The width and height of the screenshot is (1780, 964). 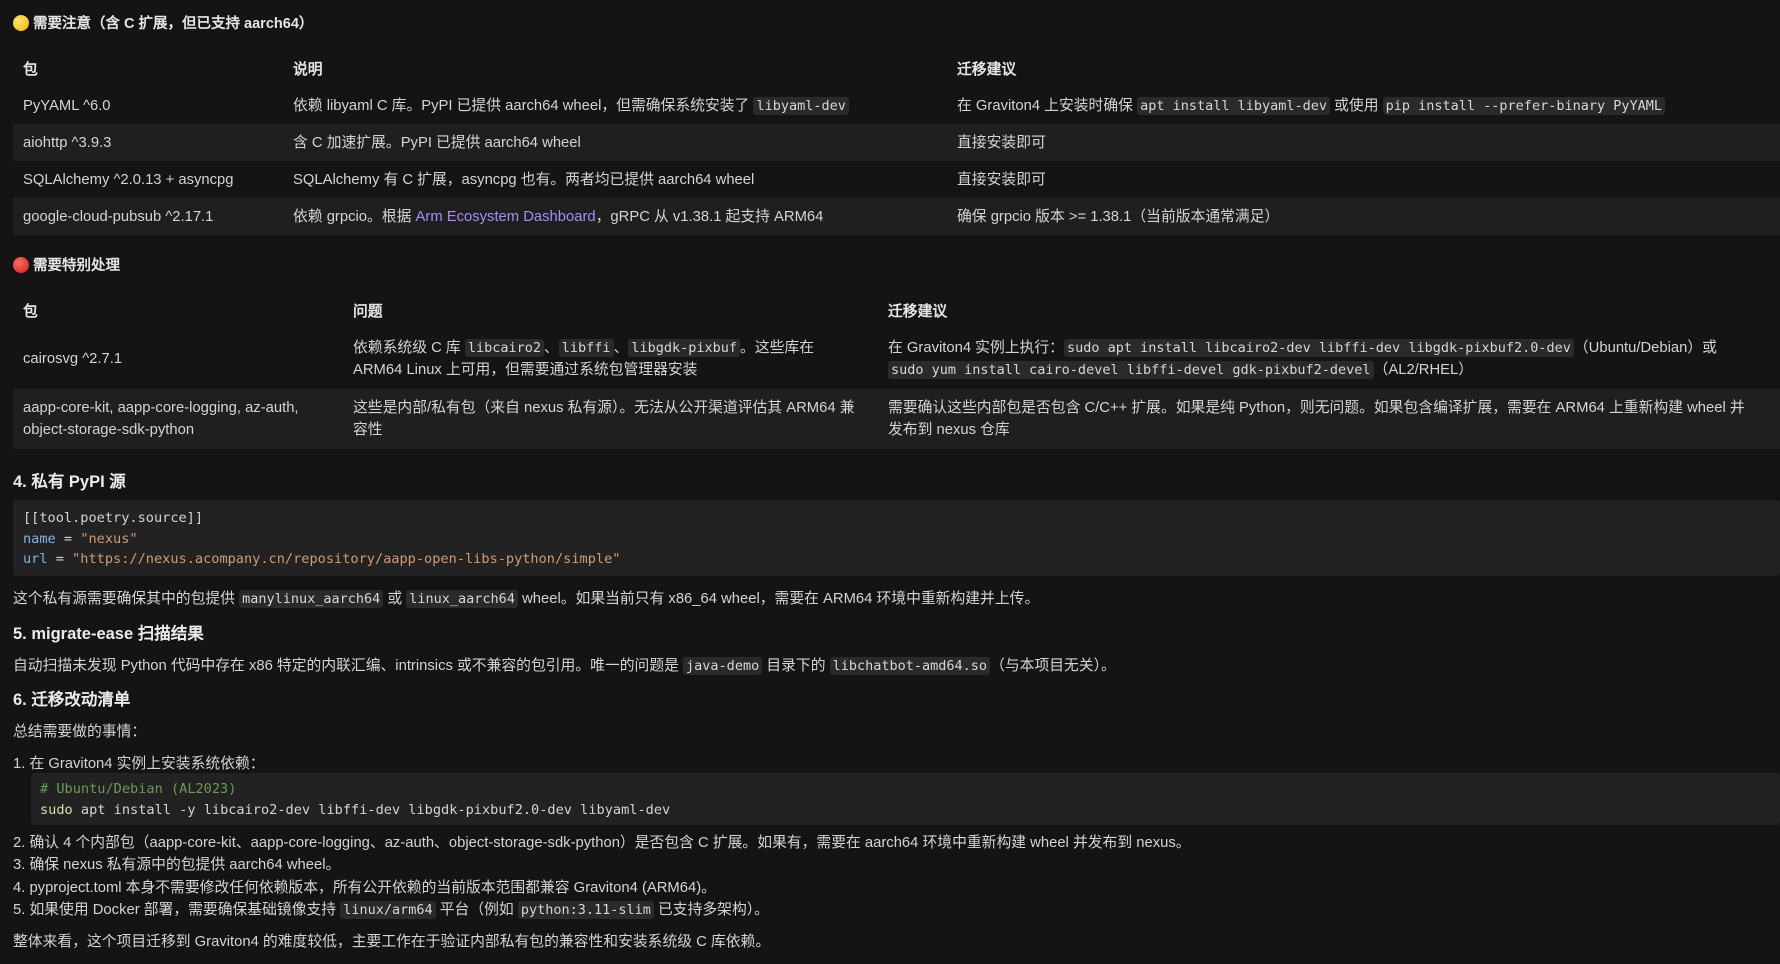 What do you see at coordinates (1423, 370) in the screenshot?
I see `cell-text: （AL2/RHEL）` at bounding box center [1423, 370].